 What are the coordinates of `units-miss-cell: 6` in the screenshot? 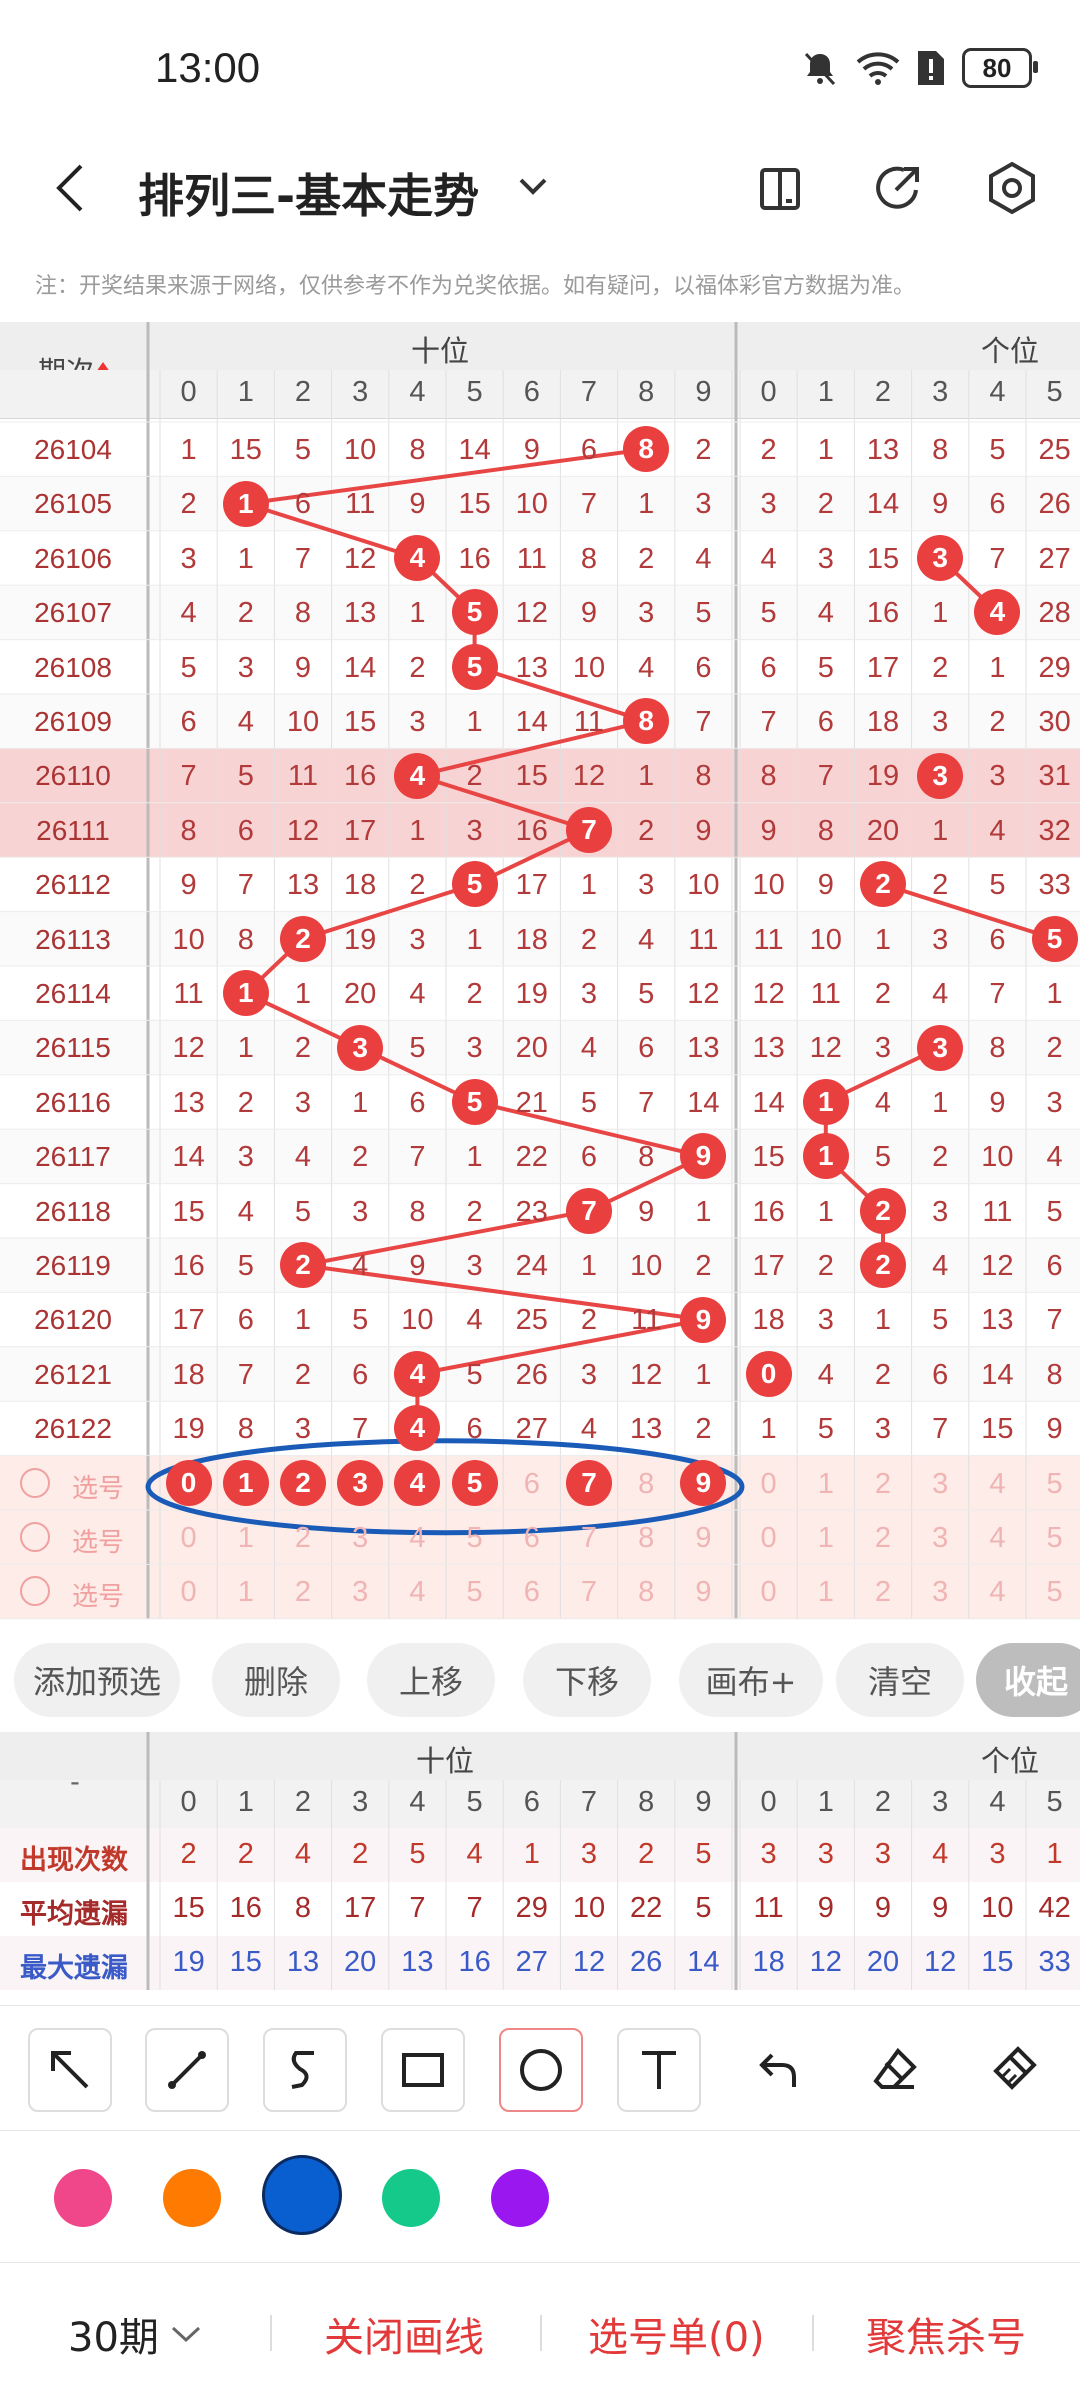 It's located at (940, 1374).